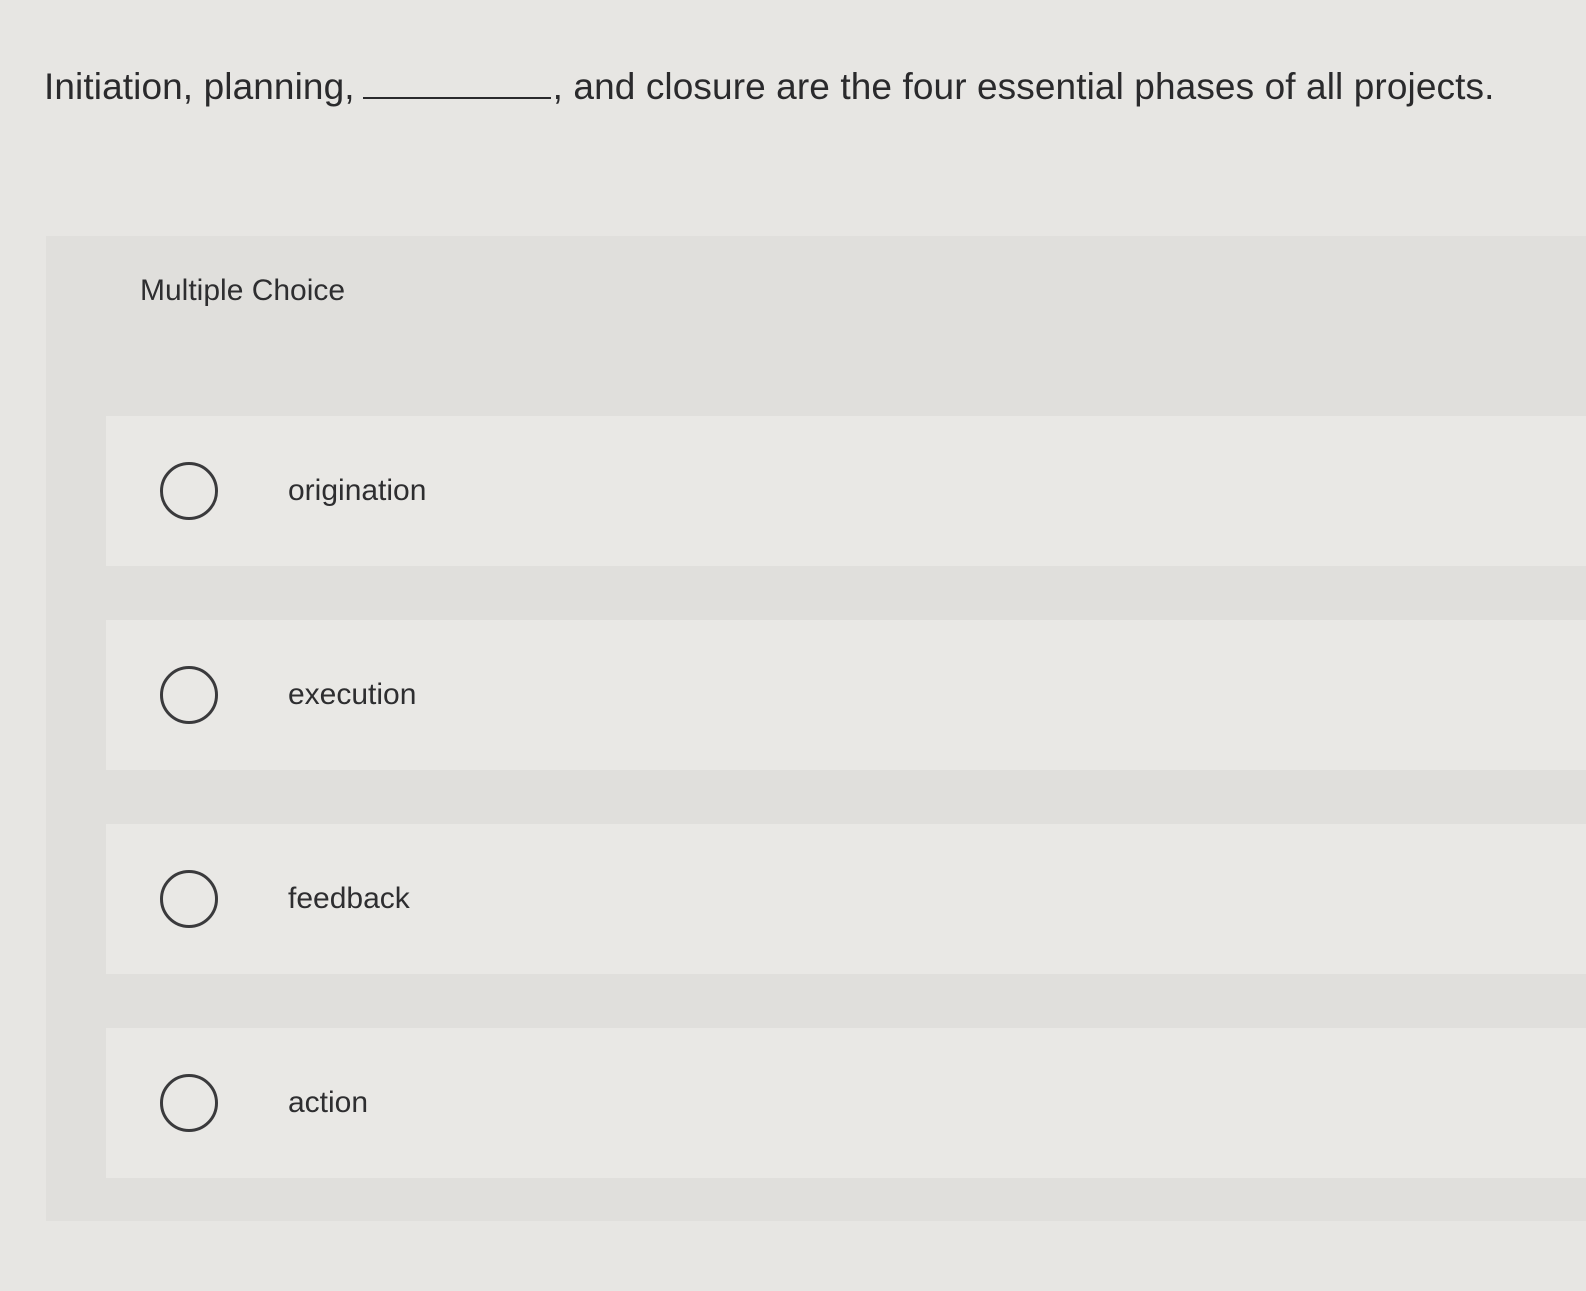  I want to click on choice-label: action, so click(328, 1102).